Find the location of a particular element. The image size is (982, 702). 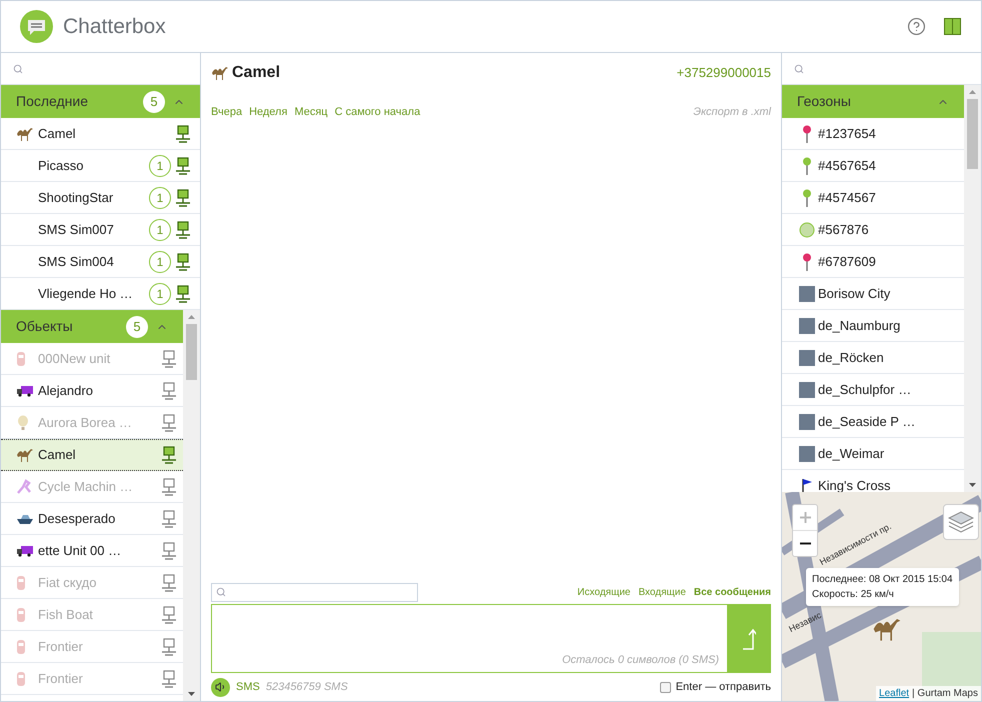

chat-unit-name: Camel is located at coordinates (257, 73).